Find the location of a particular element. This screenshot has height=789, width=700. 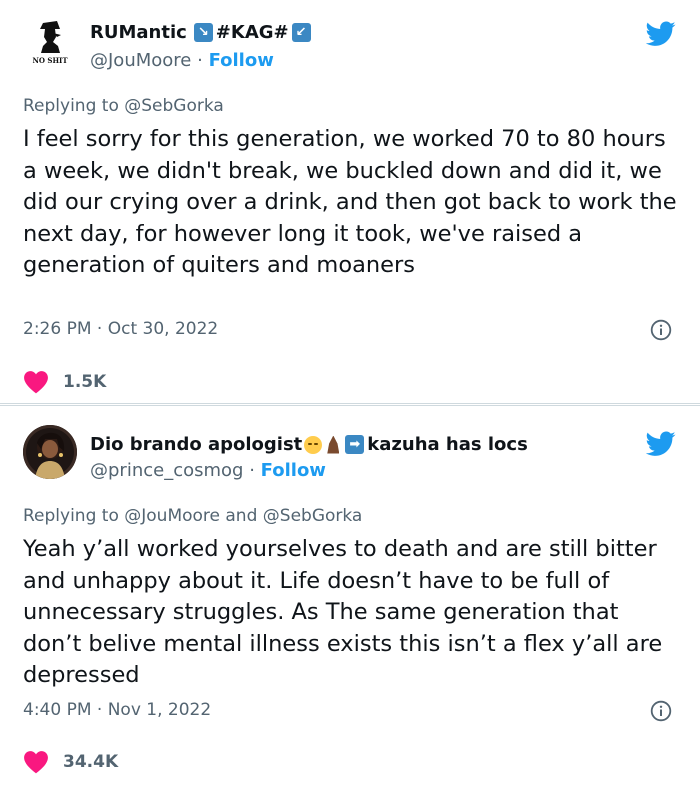

replying-to: Replying to @JouMoore and @SebGorka is located at coordinates (192, 516).